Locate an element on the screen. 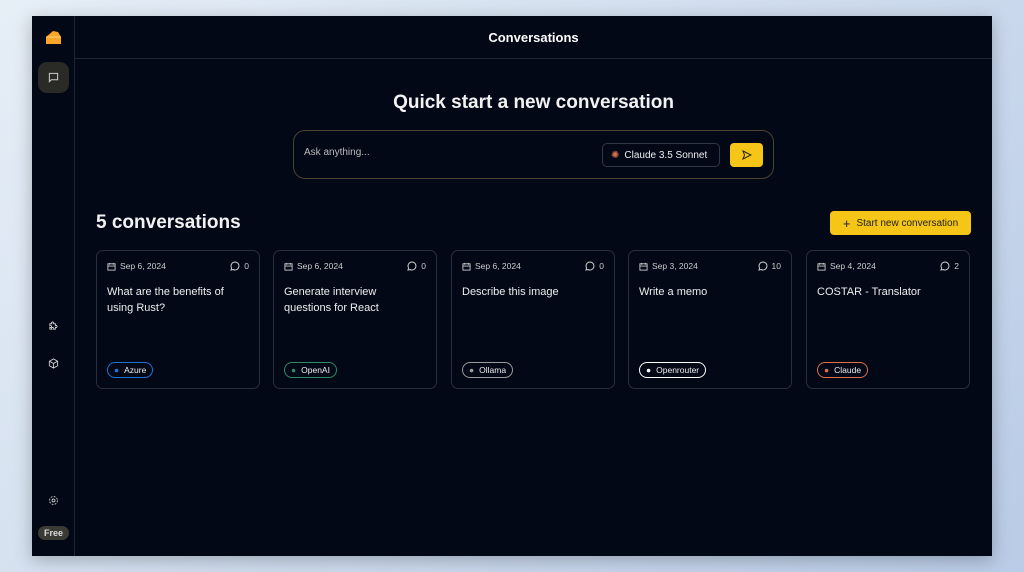 This screenshot has width=1024, height=572. card-title: Generate interview questions for React is located at coordinates (331, 300).